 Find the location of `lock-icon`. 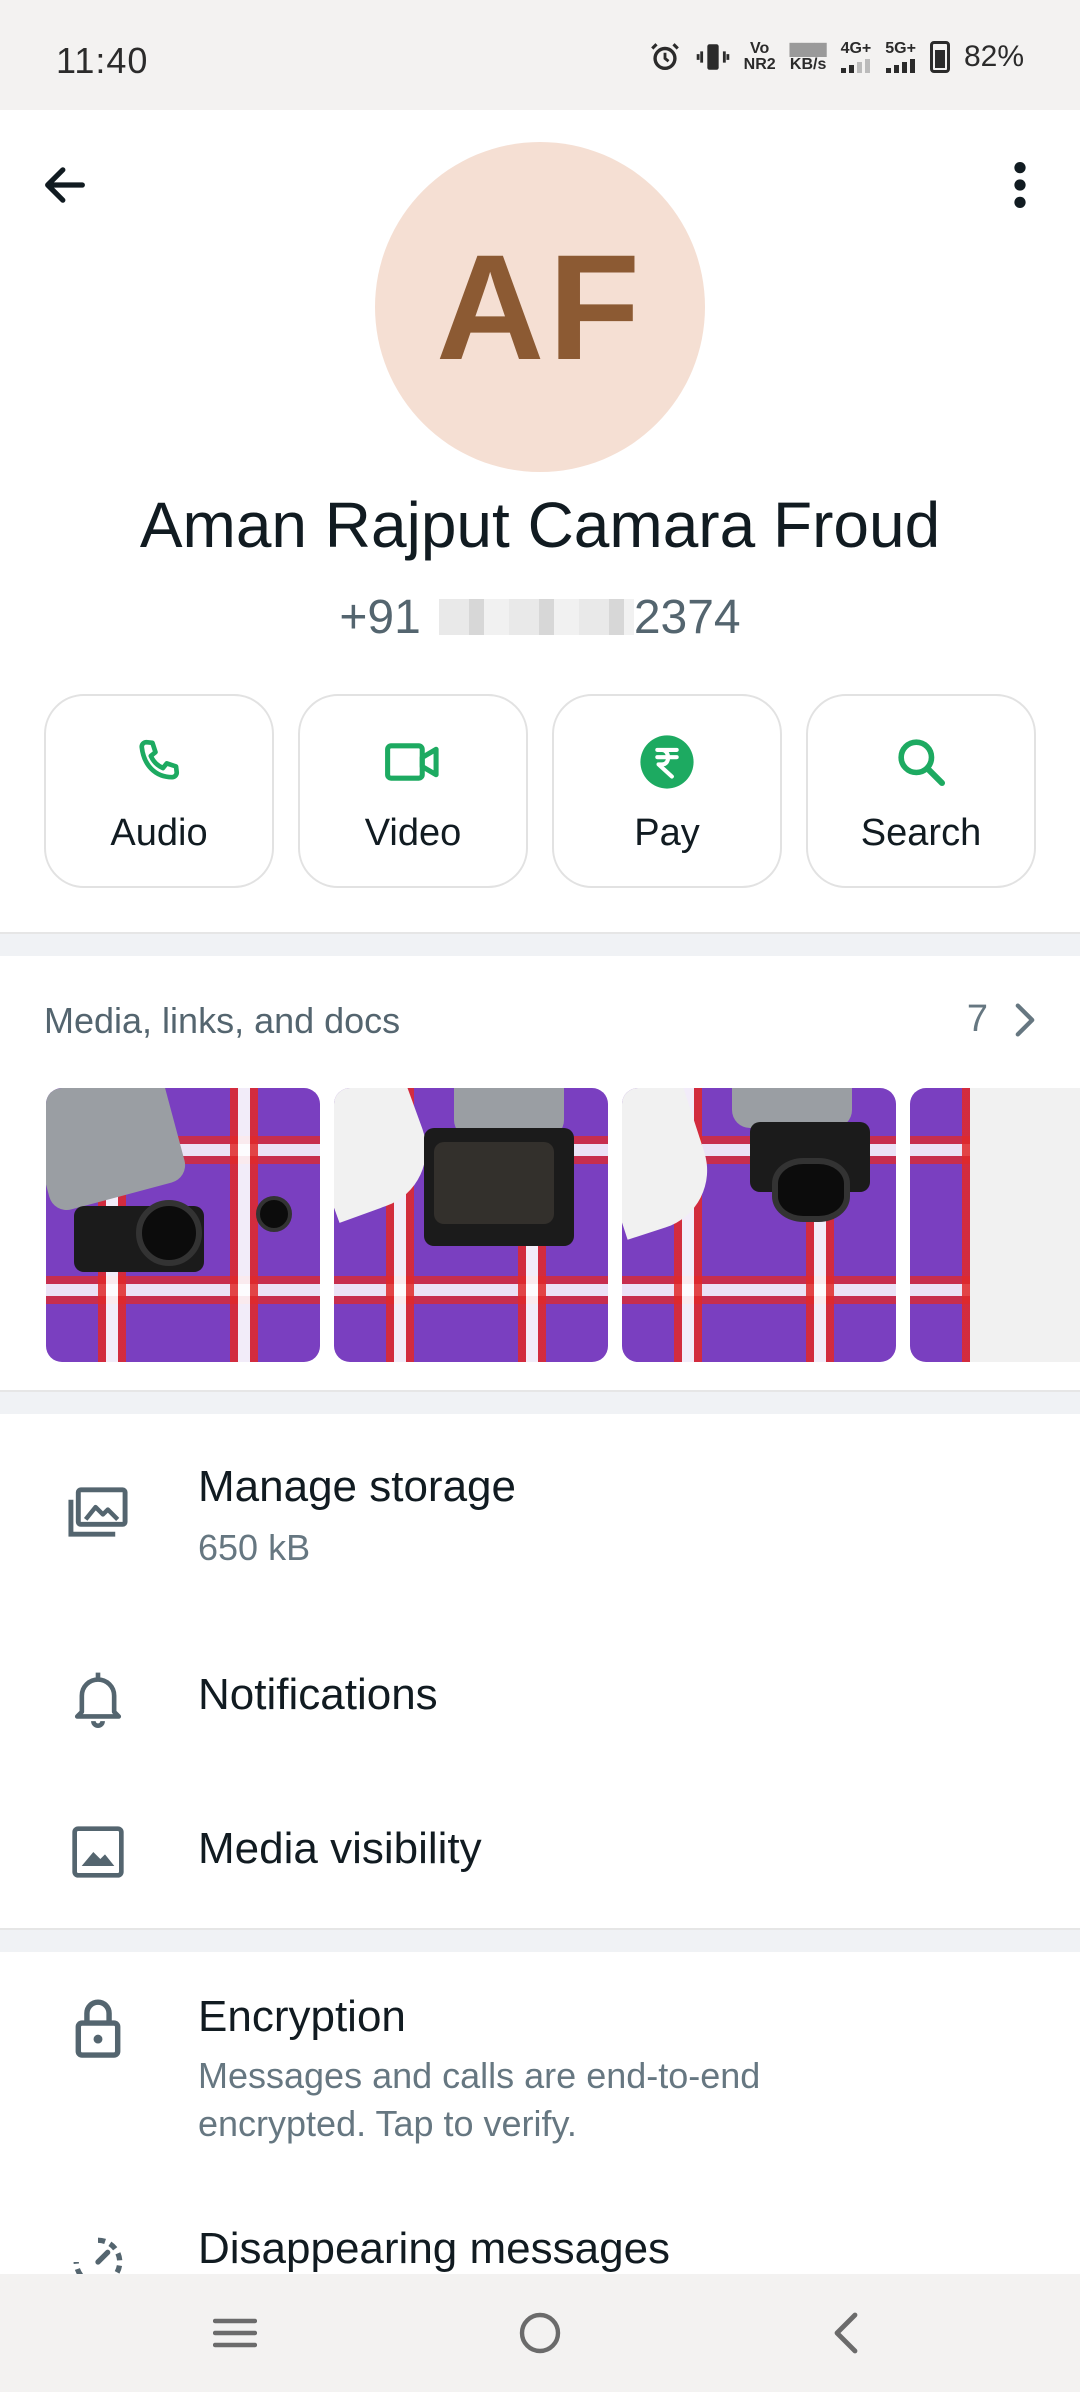

lock-icon is located at coordinates (98, 2028).